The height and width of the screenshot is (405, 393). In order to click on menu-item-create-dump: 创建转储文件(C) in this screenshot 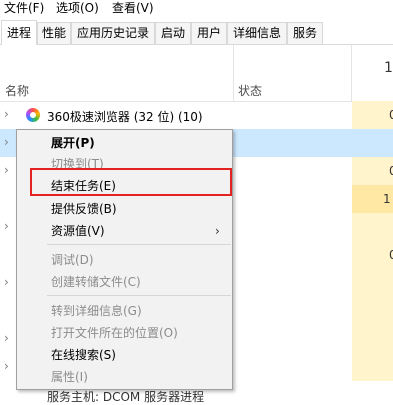, I will do `click(124, 282)`.